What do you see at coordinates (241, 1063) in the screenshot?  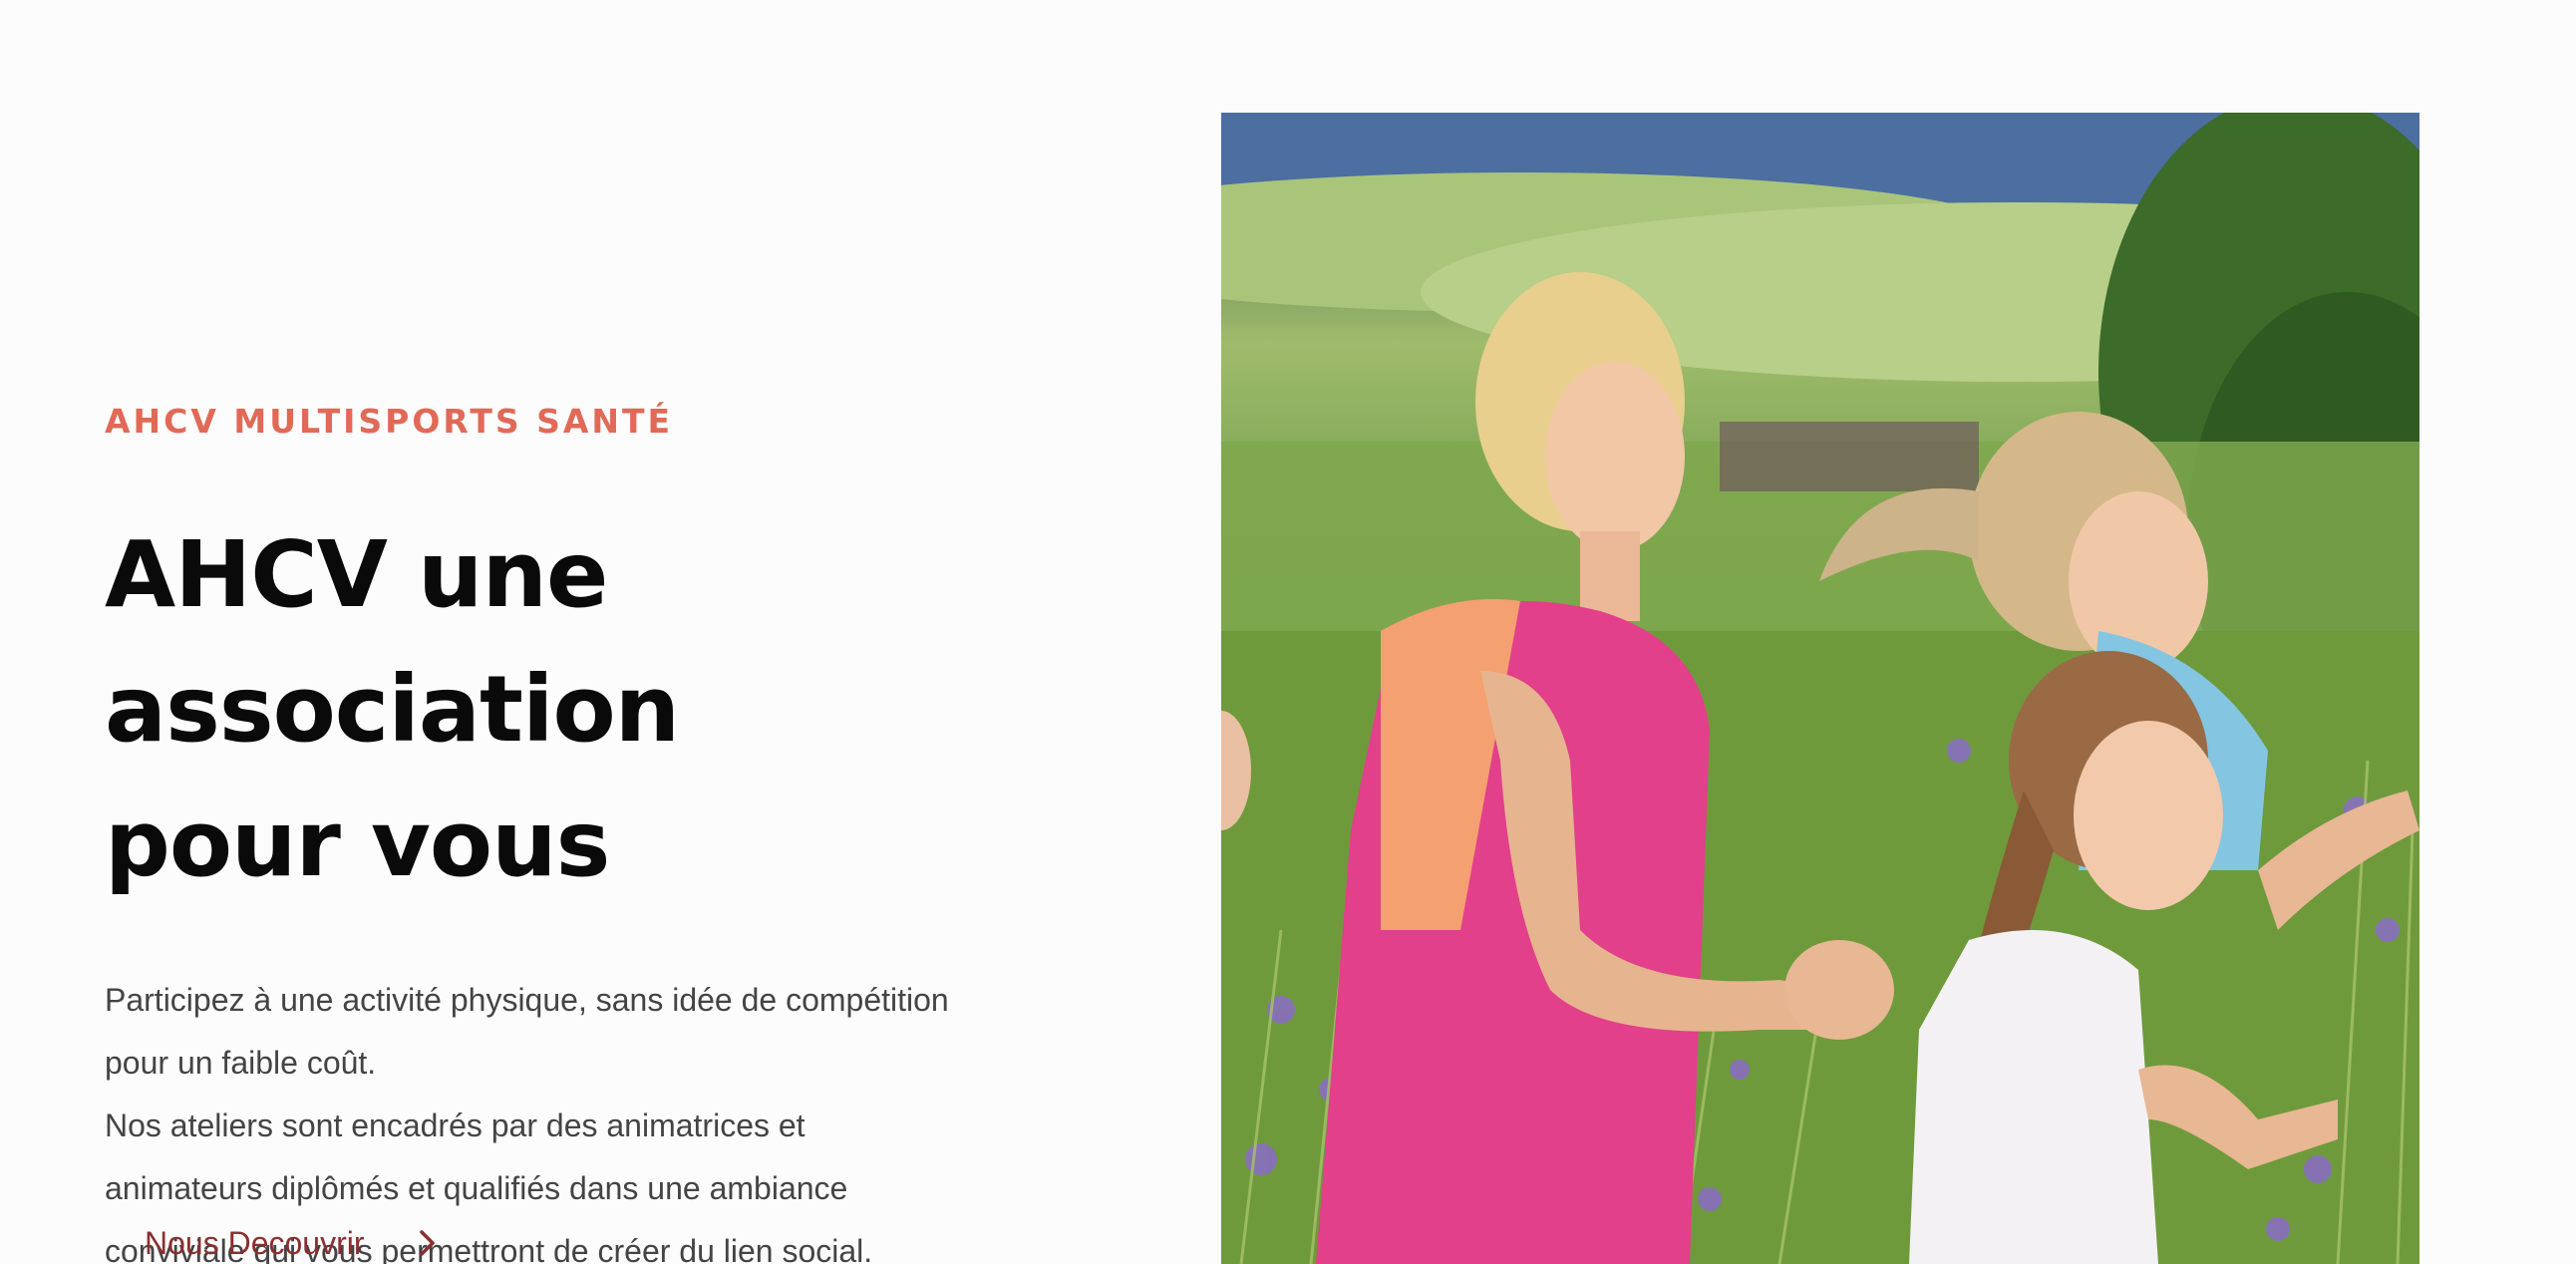 I see `intro-line: pour un faible coût.` at bounding box center [241, 1063].